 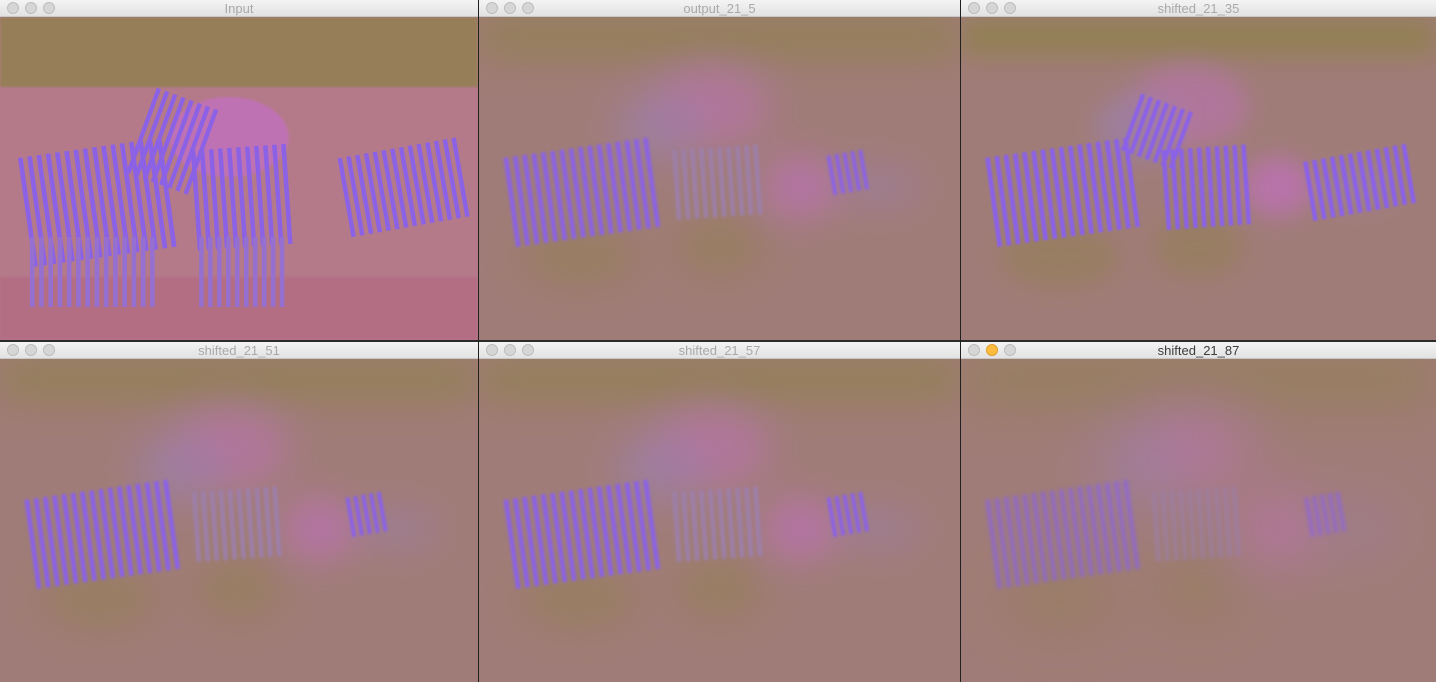 I want to click on window-title: output_21_5, so click(x=719, y=8).